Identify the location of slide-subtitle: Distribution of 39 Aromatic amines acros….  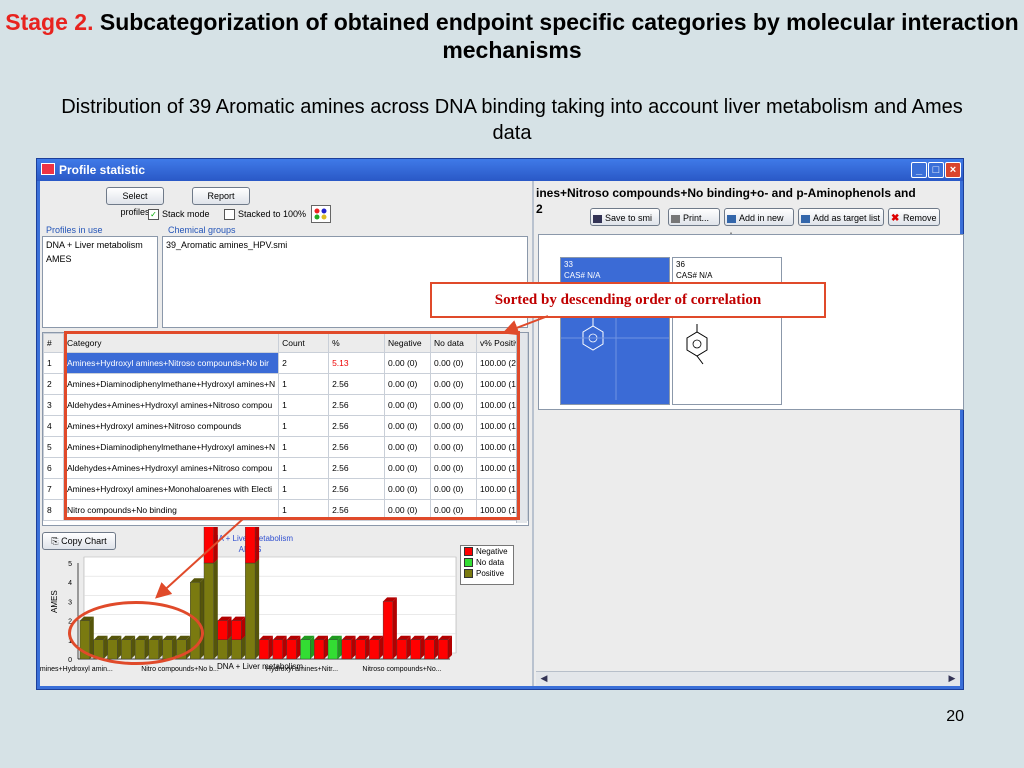
(512, 120).